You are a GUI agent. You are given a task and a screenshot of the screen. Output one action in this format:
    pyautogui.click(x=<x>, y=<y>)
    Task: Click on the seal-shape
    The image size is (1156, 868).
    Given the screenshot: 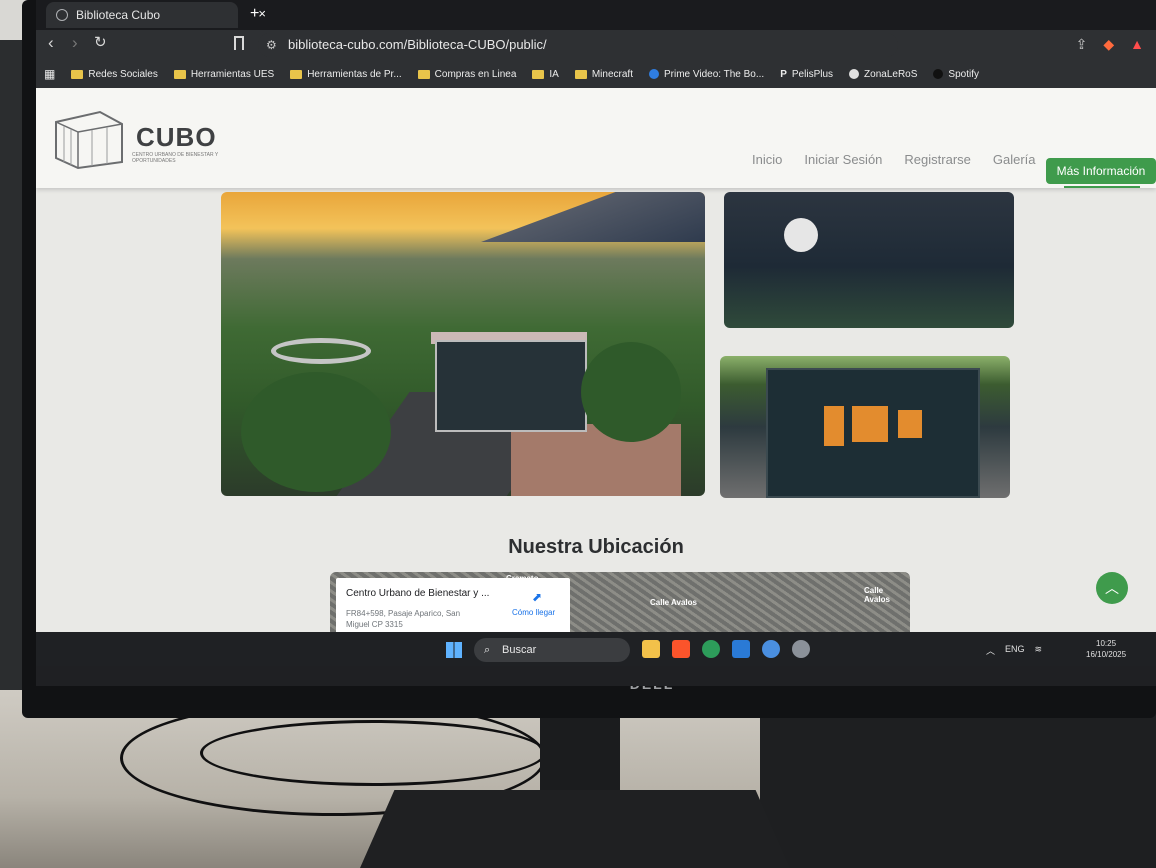 What is the action you would take?
    pyautogui.click(x=801, y=235)
    